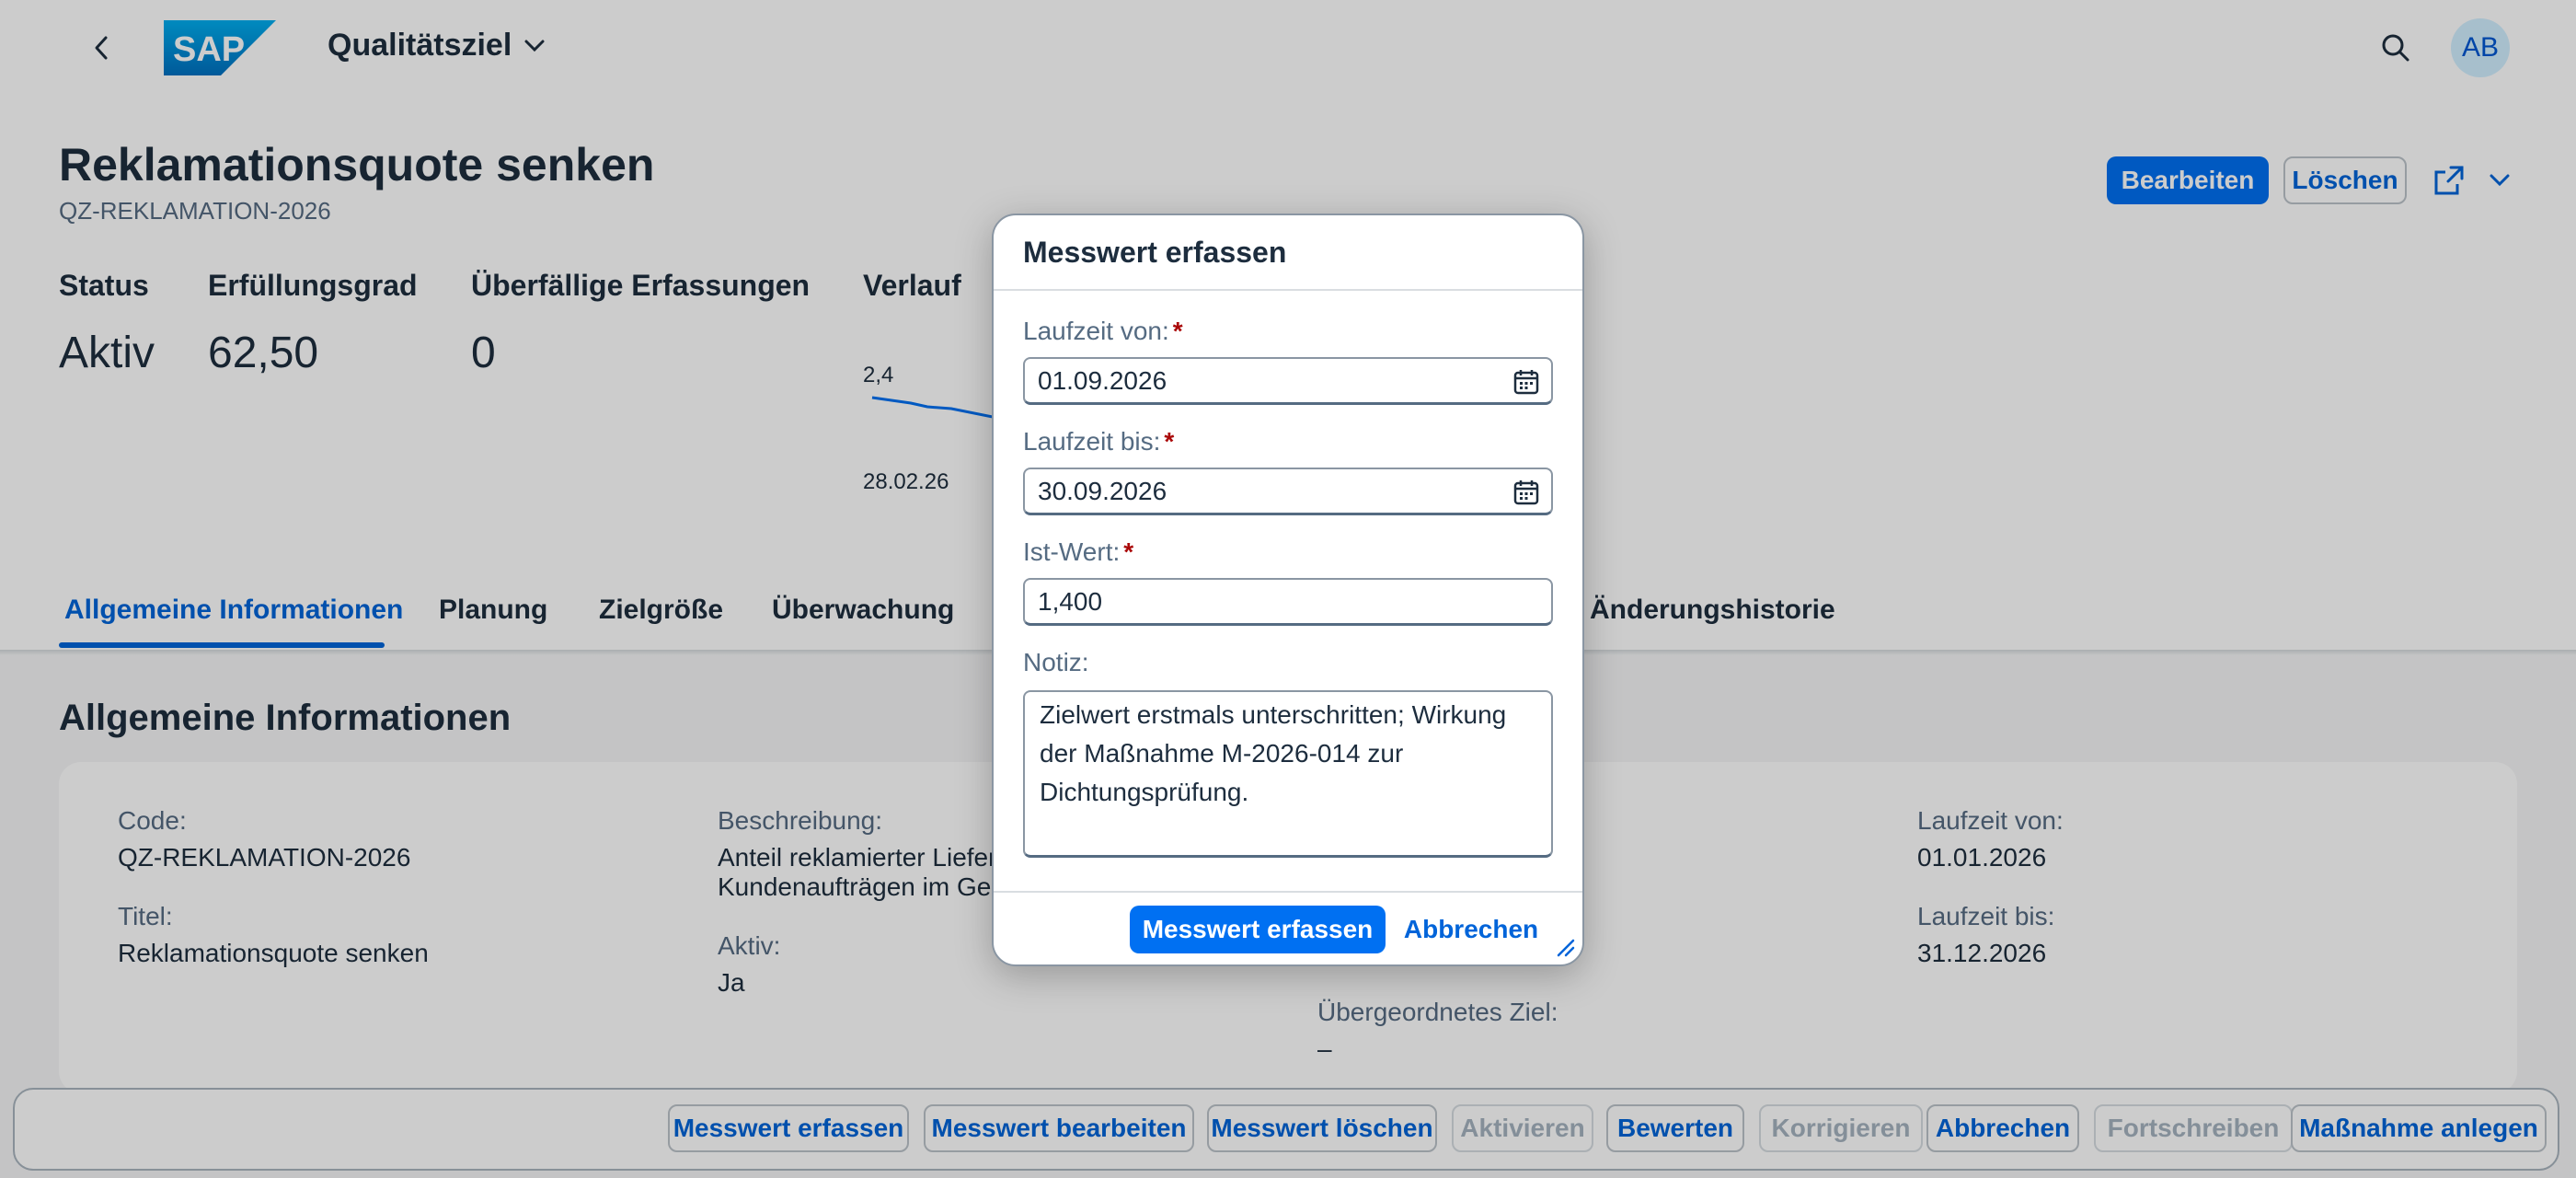  Describe the element at coordinates (1070, 601) in the screenshot. I see `actual-value-value: 1,400` at that location.